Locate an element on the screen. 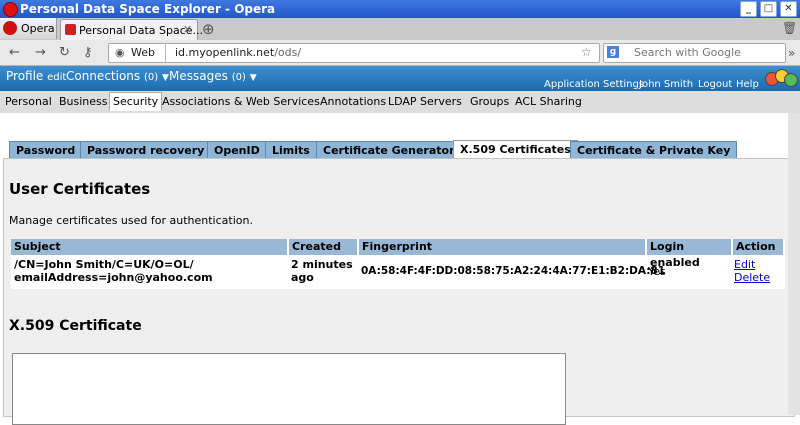  nav-ldap-servers: LDAP Servers is located at coordinates (425, 101).